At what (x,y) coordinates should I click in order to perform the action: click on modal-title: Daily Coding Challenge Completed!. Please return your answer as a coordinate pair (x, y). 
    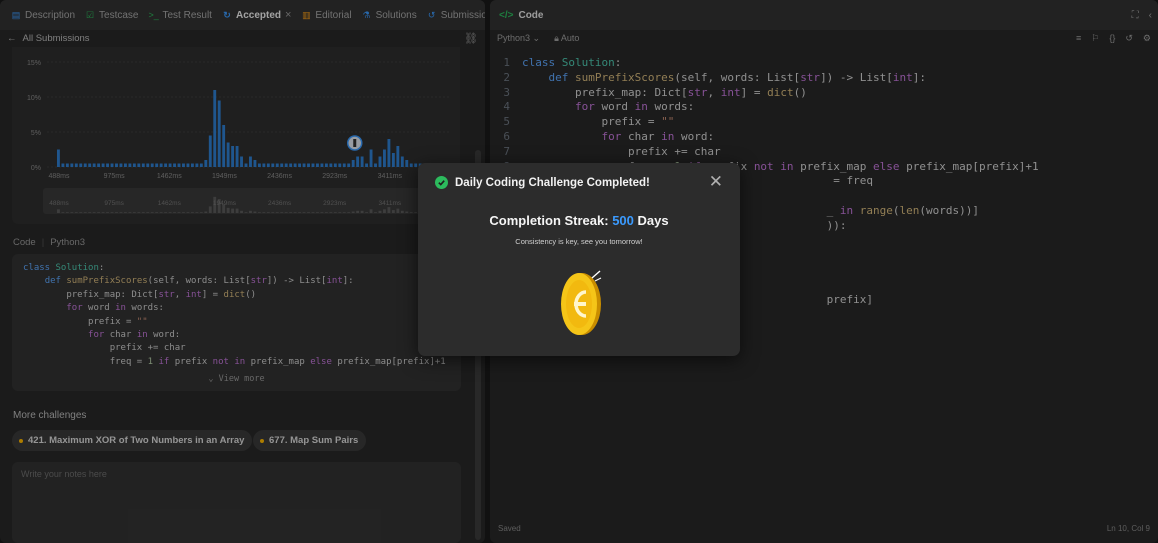
    Looking at the image, I should click on (542, 182).